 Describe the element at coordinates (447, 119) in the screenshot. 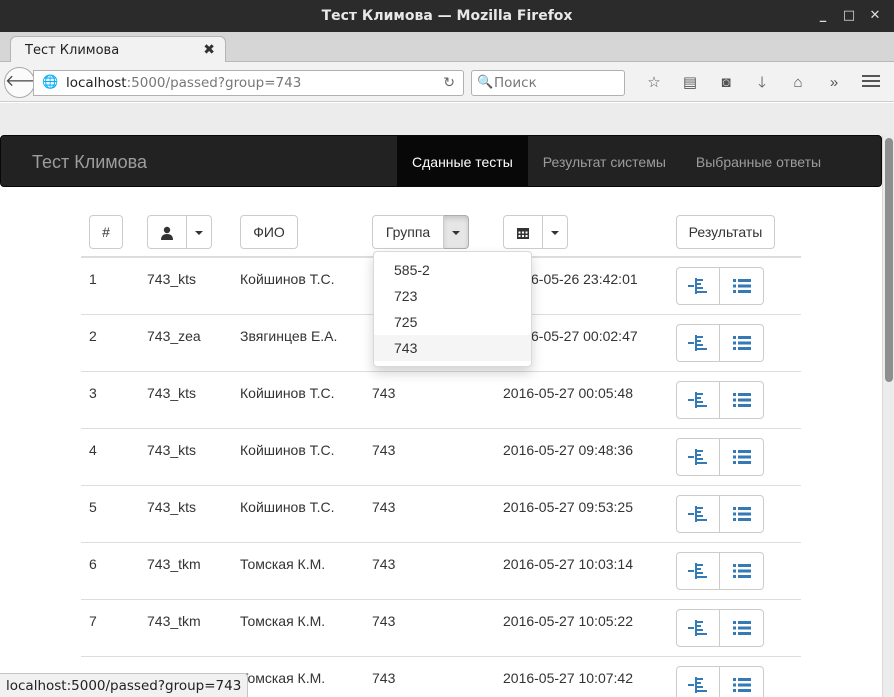

I see `bookmarks-bar` at that location.